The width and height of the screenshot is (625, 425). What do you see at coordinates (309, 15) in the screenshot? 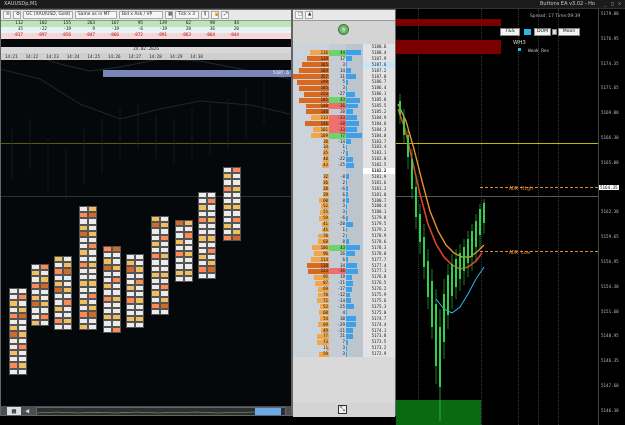
I see `arrow-up-icon: ▲` at bounding box center [309, 15].